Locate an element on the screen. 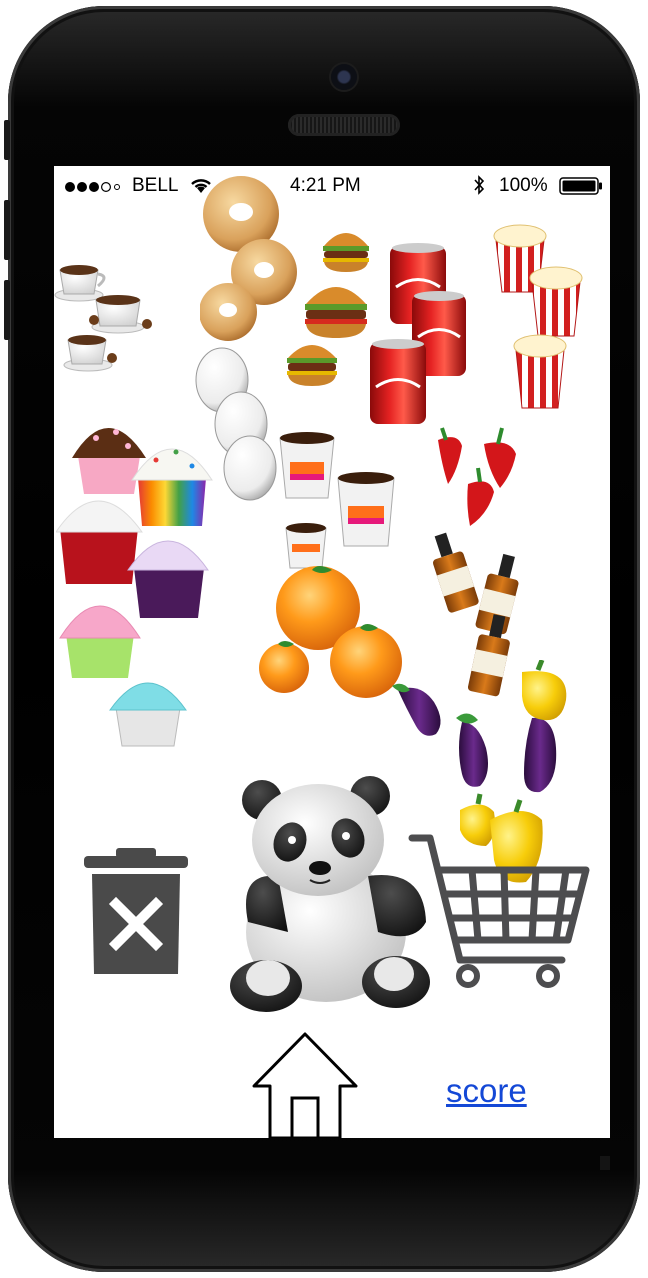 This screenshot has width=648, height=1278. donut-icon is located at coordinates (228, 312).